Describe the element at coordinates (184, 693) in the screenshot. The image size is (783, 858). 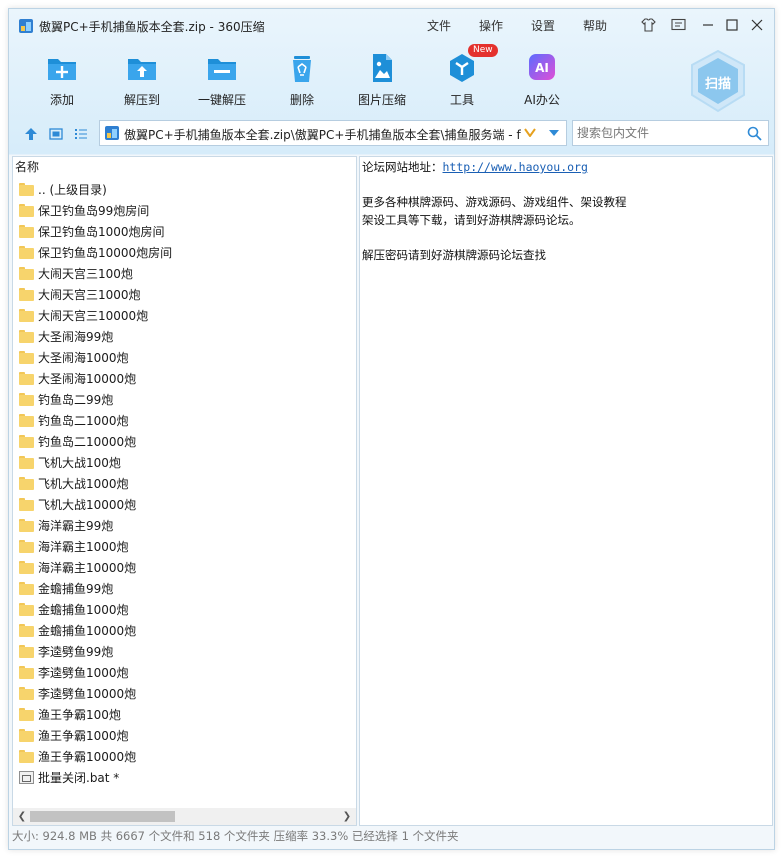
I see `file-list-item: 李逵劈鱼10000炮` at that location.